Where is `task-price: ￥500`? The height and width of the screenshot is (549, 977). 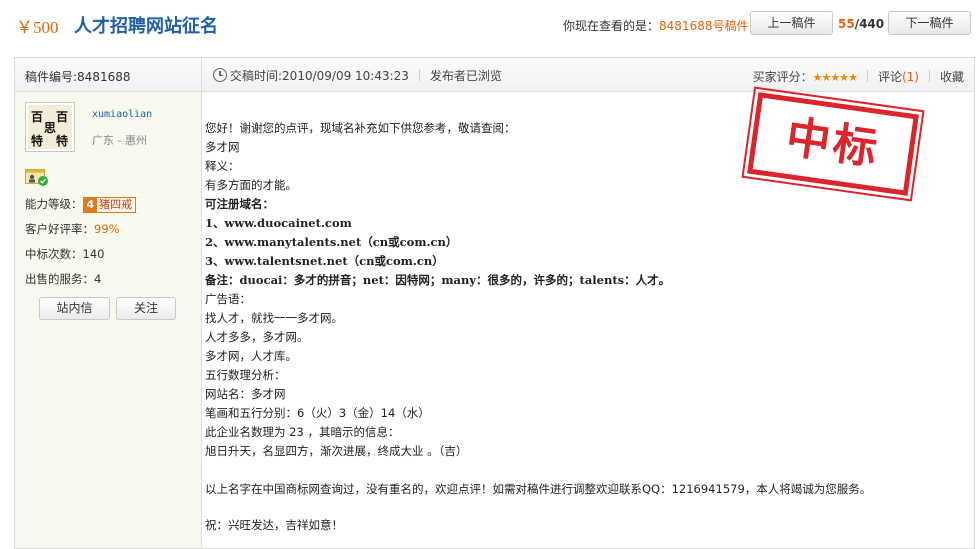
task-price: ￥500 is located at coordinates (37, 27).